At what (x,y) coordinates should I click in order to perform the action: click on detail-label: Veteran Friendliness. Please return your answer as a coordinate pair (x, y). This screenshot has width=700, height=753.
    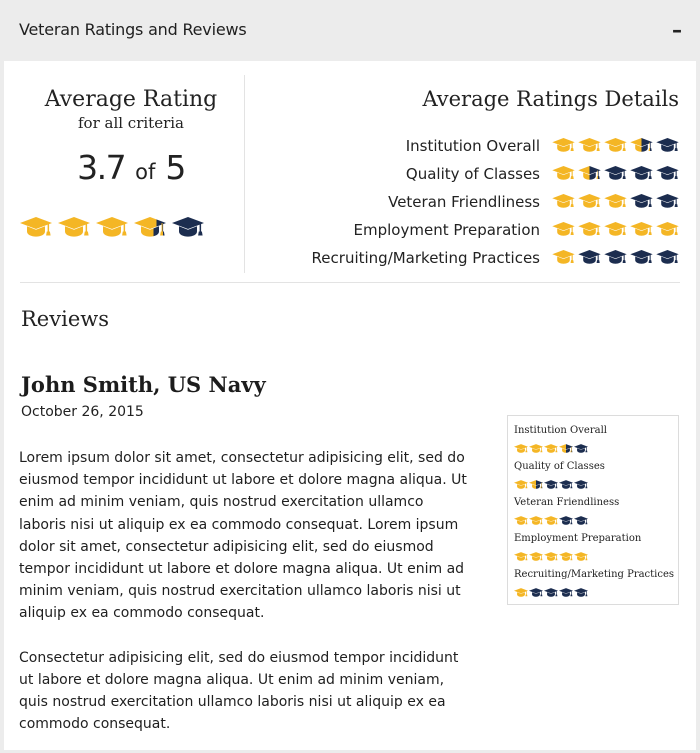
    Looking at the image, I should click on (464, 202).